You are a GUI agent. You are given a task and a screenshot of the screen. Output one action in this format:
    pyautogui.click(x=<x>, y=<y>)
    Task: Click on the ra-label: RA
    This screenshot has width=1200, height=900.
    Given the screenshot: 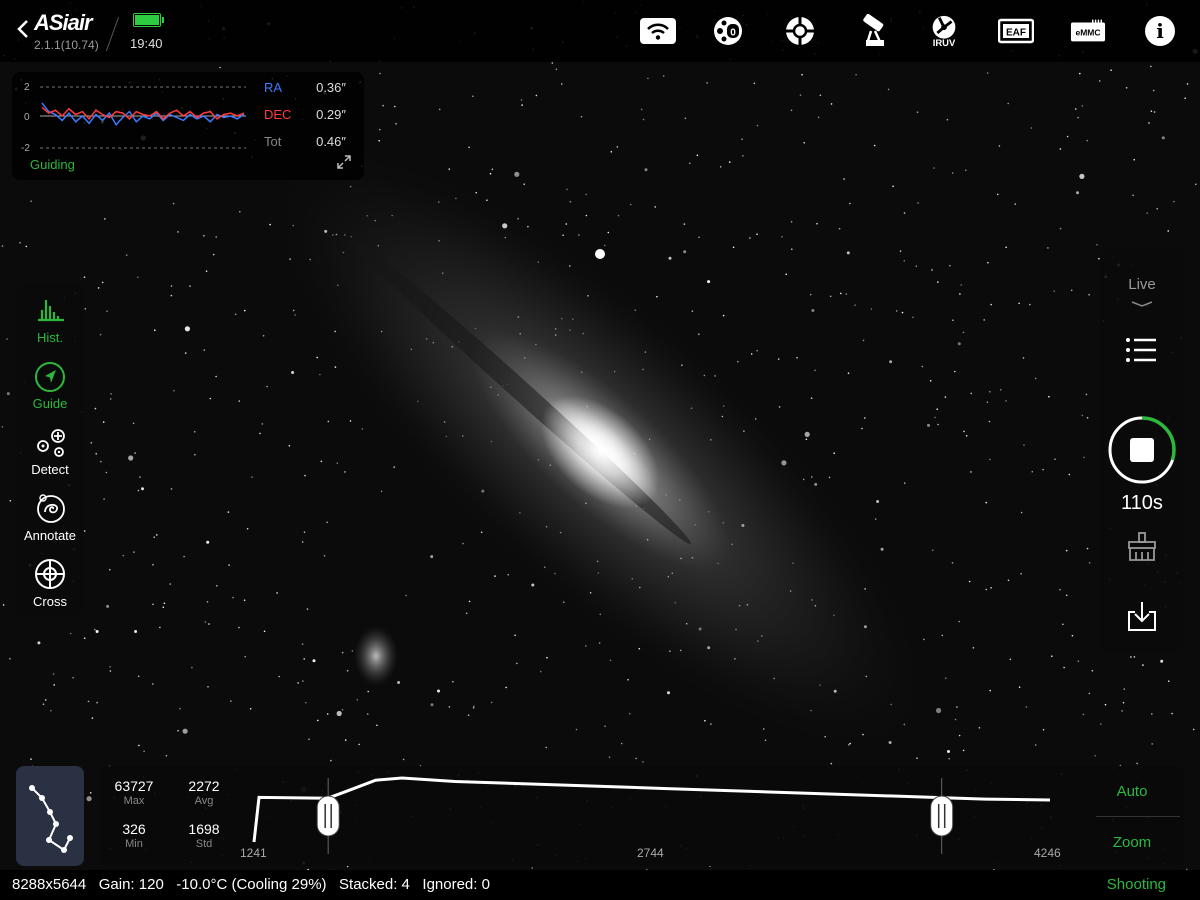 What is the action you would take?
    pyautogui.click(x=273, y=87)
    